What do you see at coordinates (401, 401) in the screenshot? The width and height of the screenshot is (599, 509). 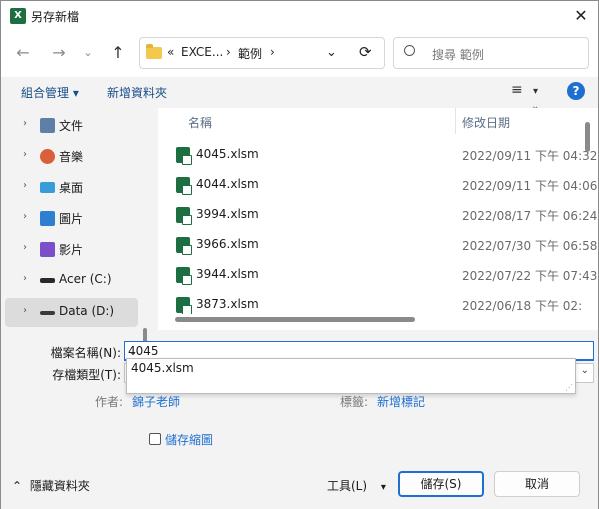 I see `tags-value: 新增標記` at bounding box center [401, 401].